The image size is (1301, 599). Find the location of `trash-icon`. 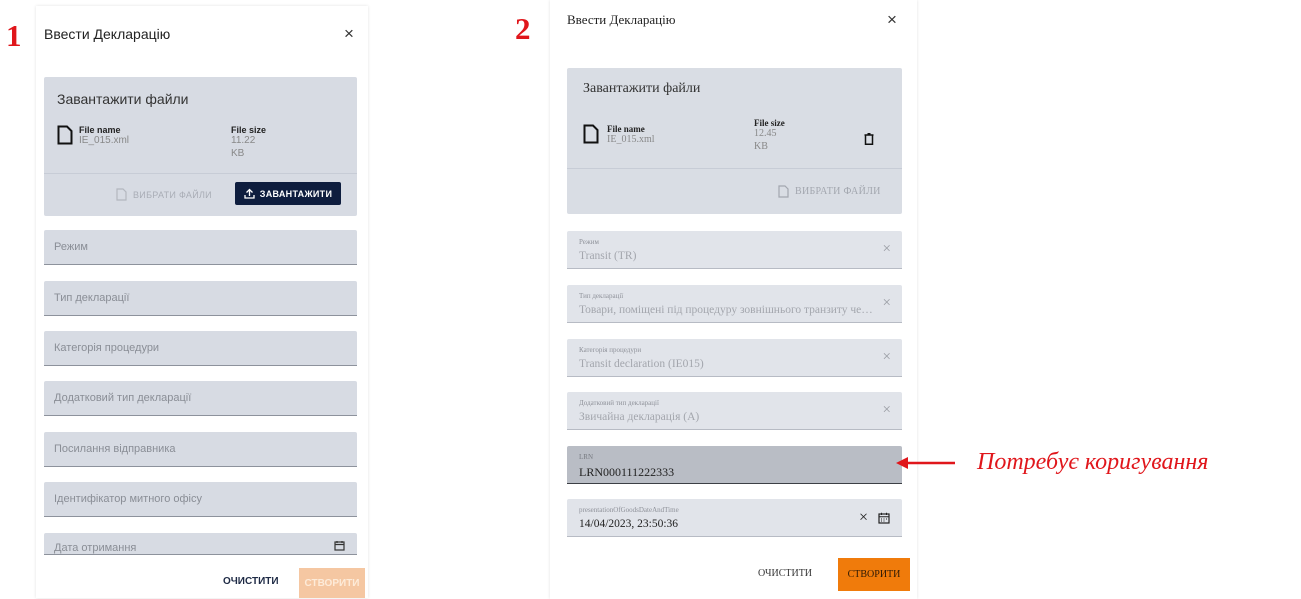

trash-icon is located at coordinates (869, 141).